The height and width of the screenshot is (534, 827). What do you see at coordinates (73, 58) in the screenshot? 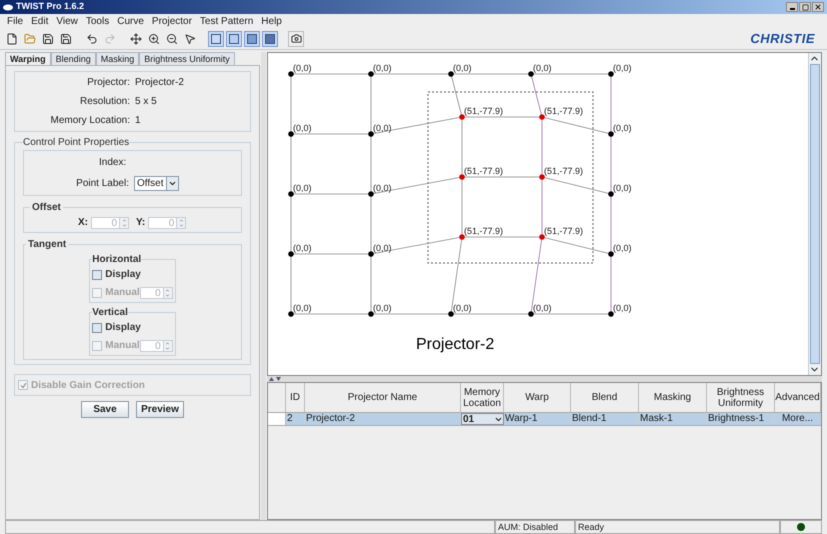
I see `tab: Blending` at bounding box center [73, 58].